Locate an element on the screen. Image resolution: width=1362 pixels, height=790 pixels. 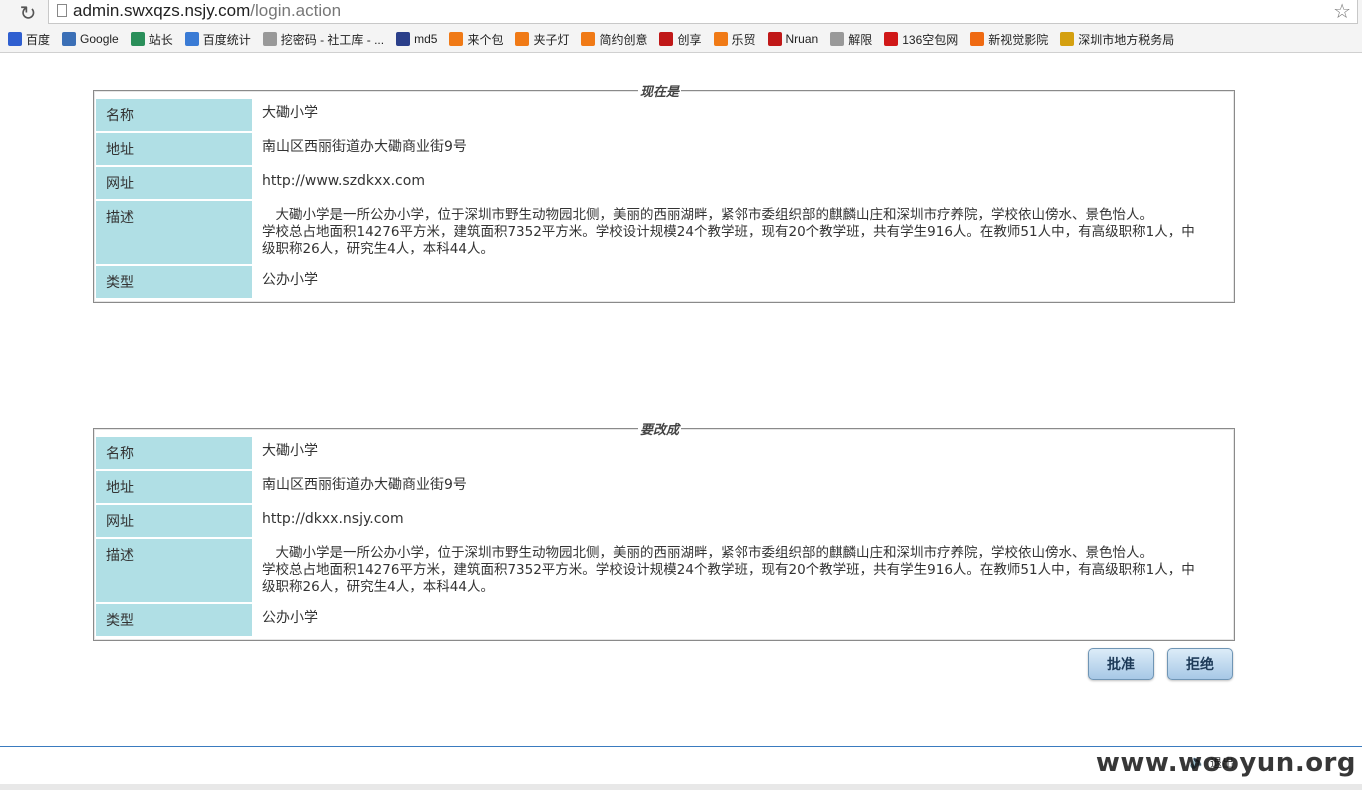
proposed-type-row: 类型 公办小学 is located at coordinates (664, 620).